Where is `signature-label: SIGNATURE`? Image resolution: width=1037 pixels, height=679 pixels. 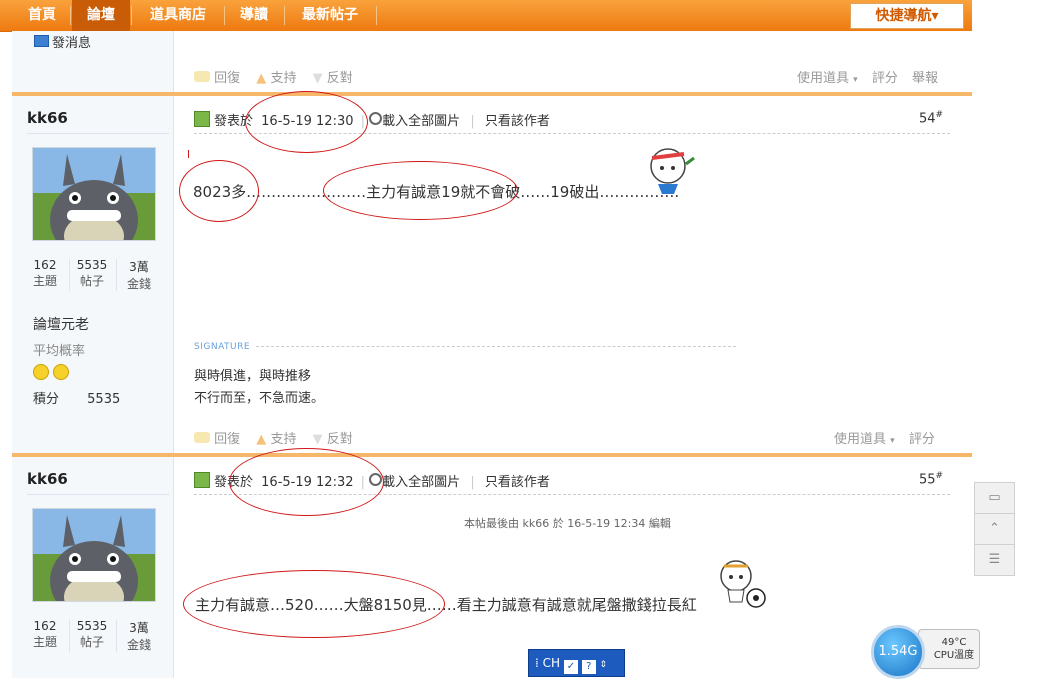 signature-label: SIGNATURE is located at coordinates (222, 347).